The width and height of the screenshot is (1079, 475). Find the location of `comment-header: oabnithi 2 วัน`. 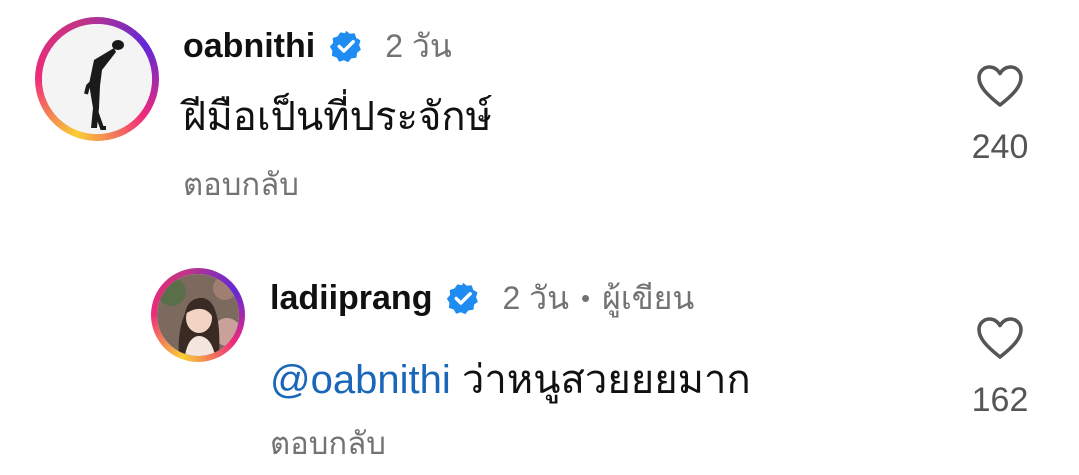

comment-header: oabnithi 2 วัน is located at coordinates (317, 46).